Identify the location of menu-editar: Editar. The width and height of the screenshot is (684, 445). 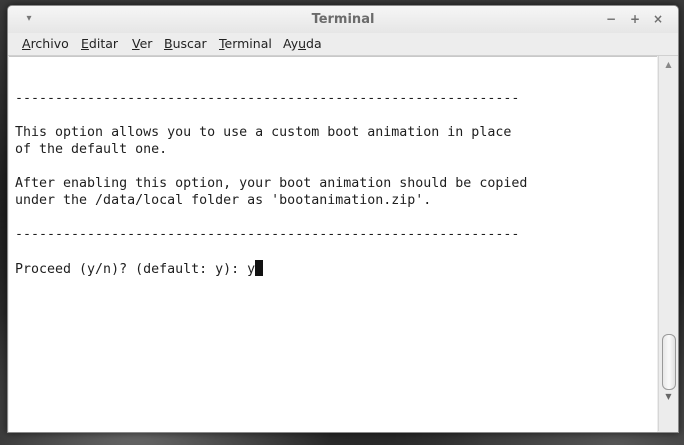
(99, 43).